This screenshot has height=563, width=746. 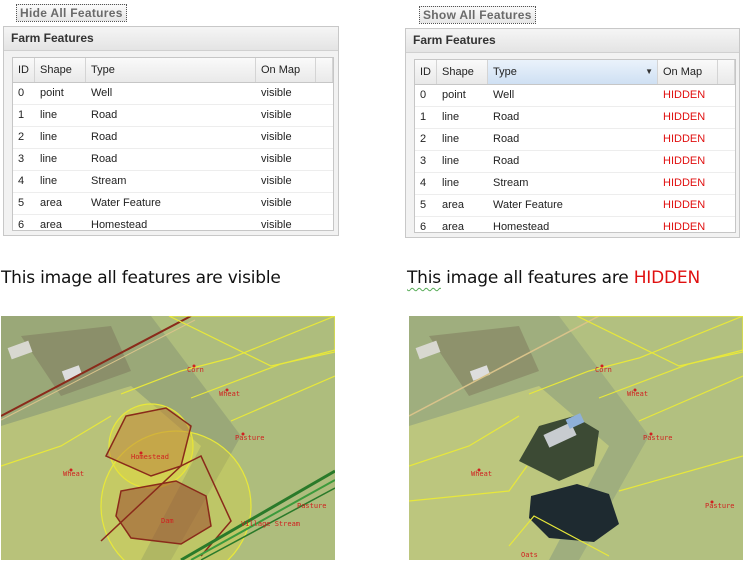 I want to click on table-row: 0 point Well visible, so click(x=173, y=94).